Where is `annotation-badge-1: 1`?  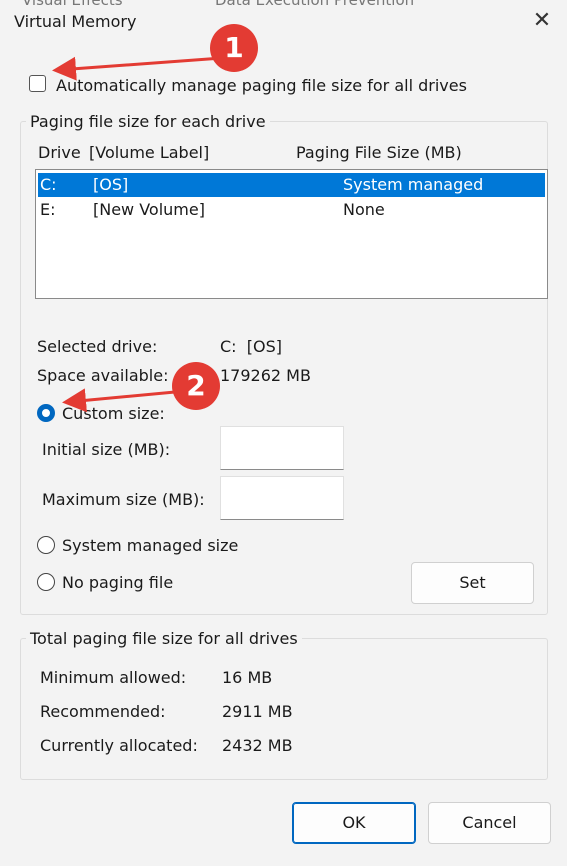
annotation-badge-1: 1 is located at coordinates (234, 48).